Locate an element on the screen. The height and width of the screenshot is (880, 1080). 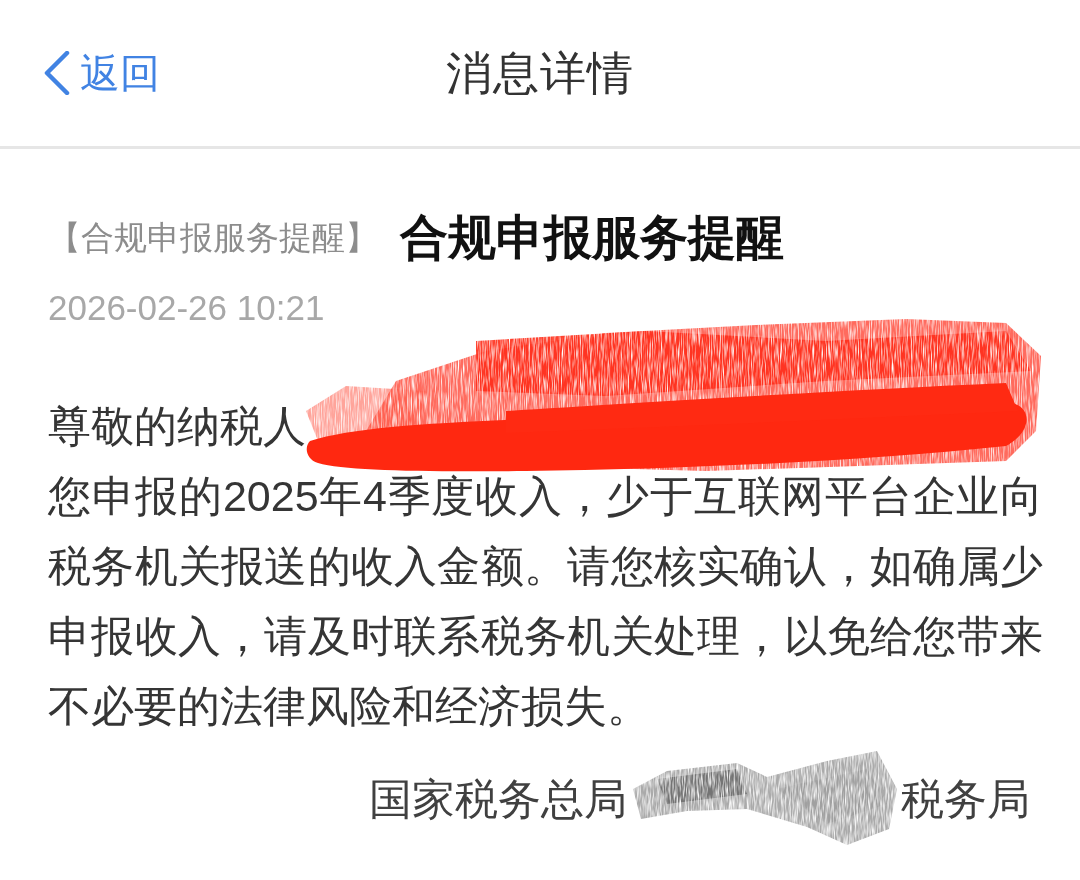
message-title: 合规申报服务提醒 is located at coordinates (592, 238).